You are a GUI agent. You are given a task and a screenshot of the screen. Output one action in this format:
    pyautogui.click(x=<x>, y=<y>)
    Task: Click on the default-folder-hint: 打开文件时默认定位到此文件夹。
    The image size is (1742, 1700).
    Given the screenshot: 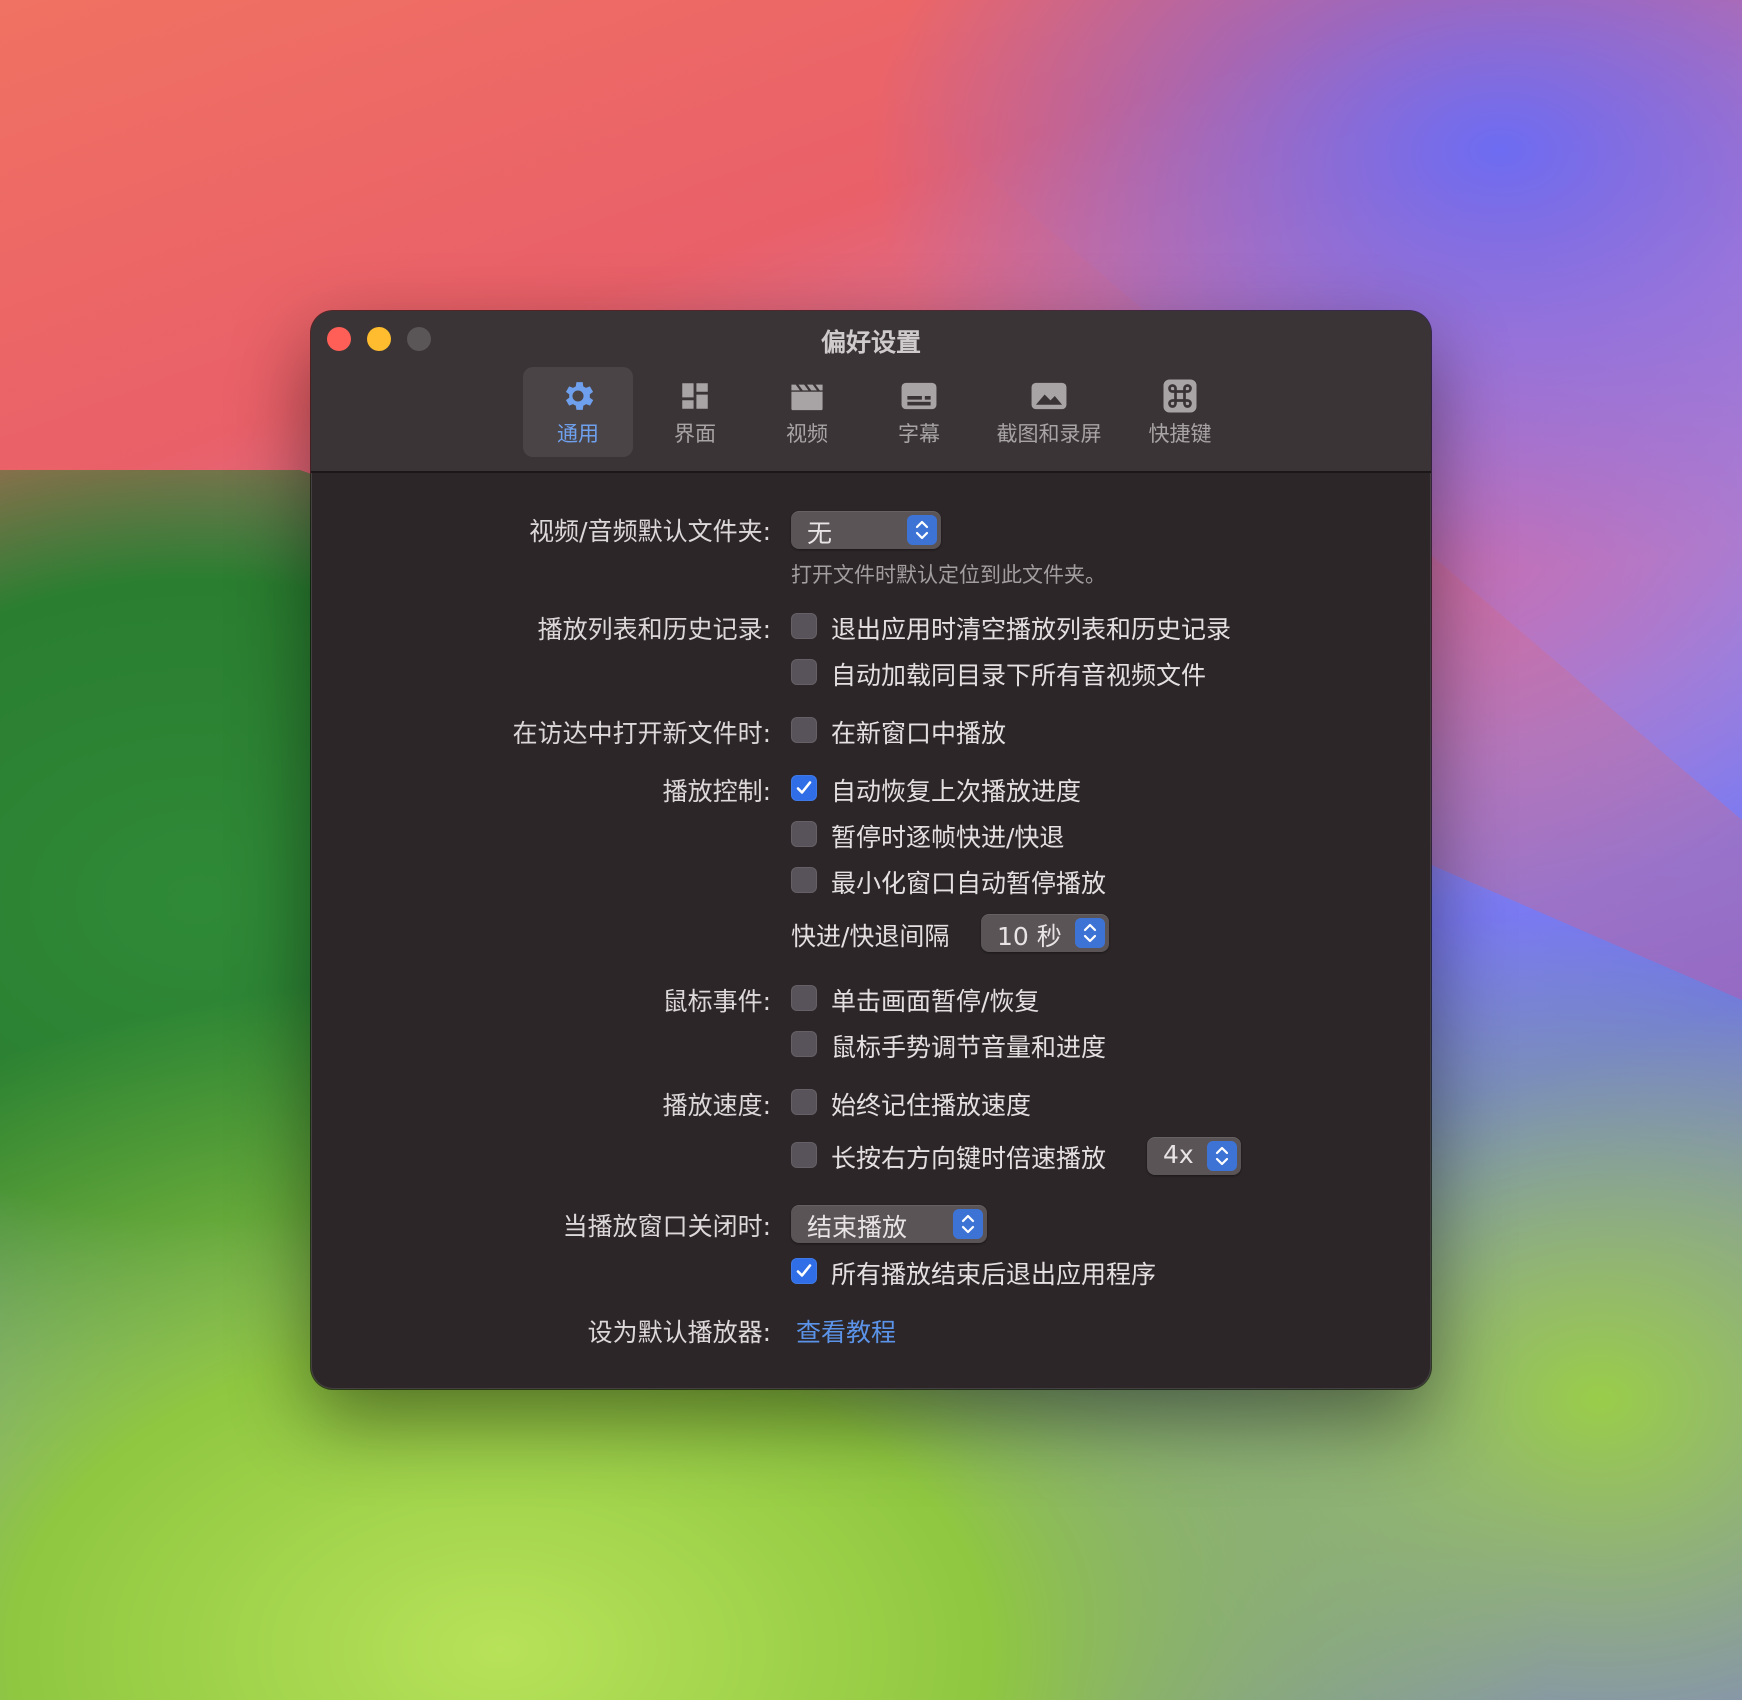 What is the action you would take?
    pyautogui.click(x=948, y=575)
    